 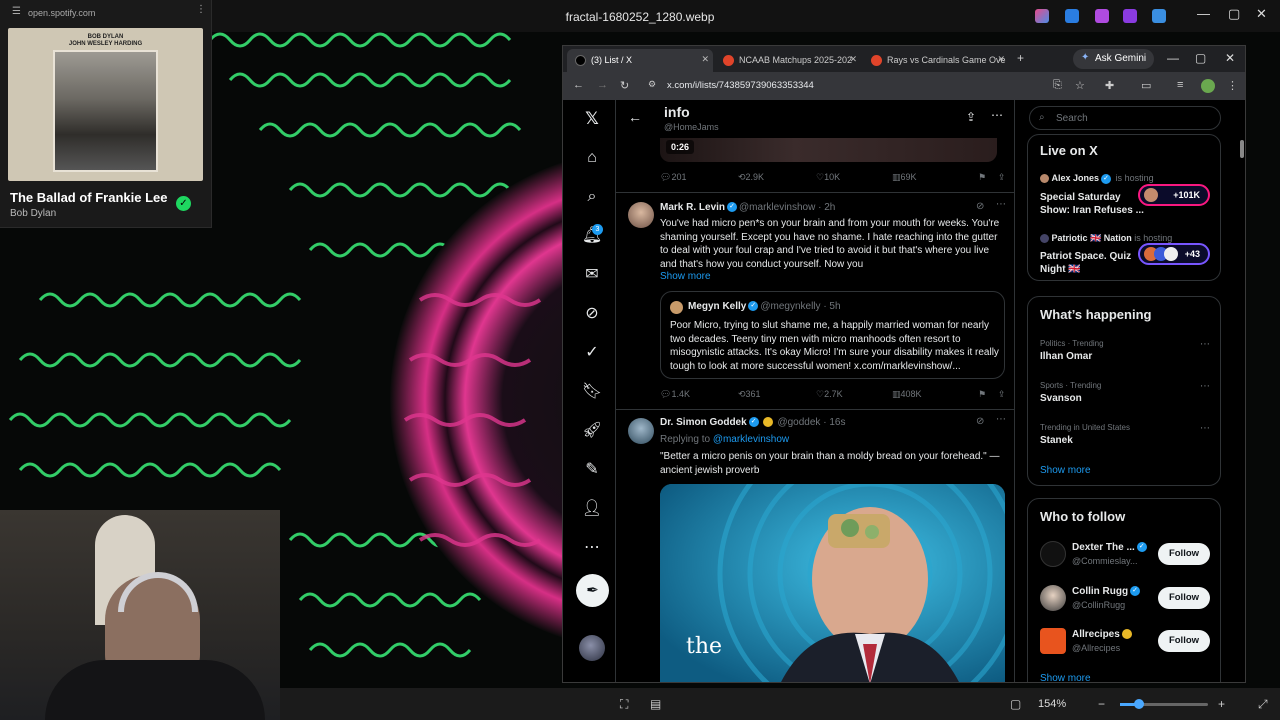 What do you see at coordinates (592, 548) in the screenshot?
I see `more-circle-icon: ⋯` at bounding box center [592, 548].